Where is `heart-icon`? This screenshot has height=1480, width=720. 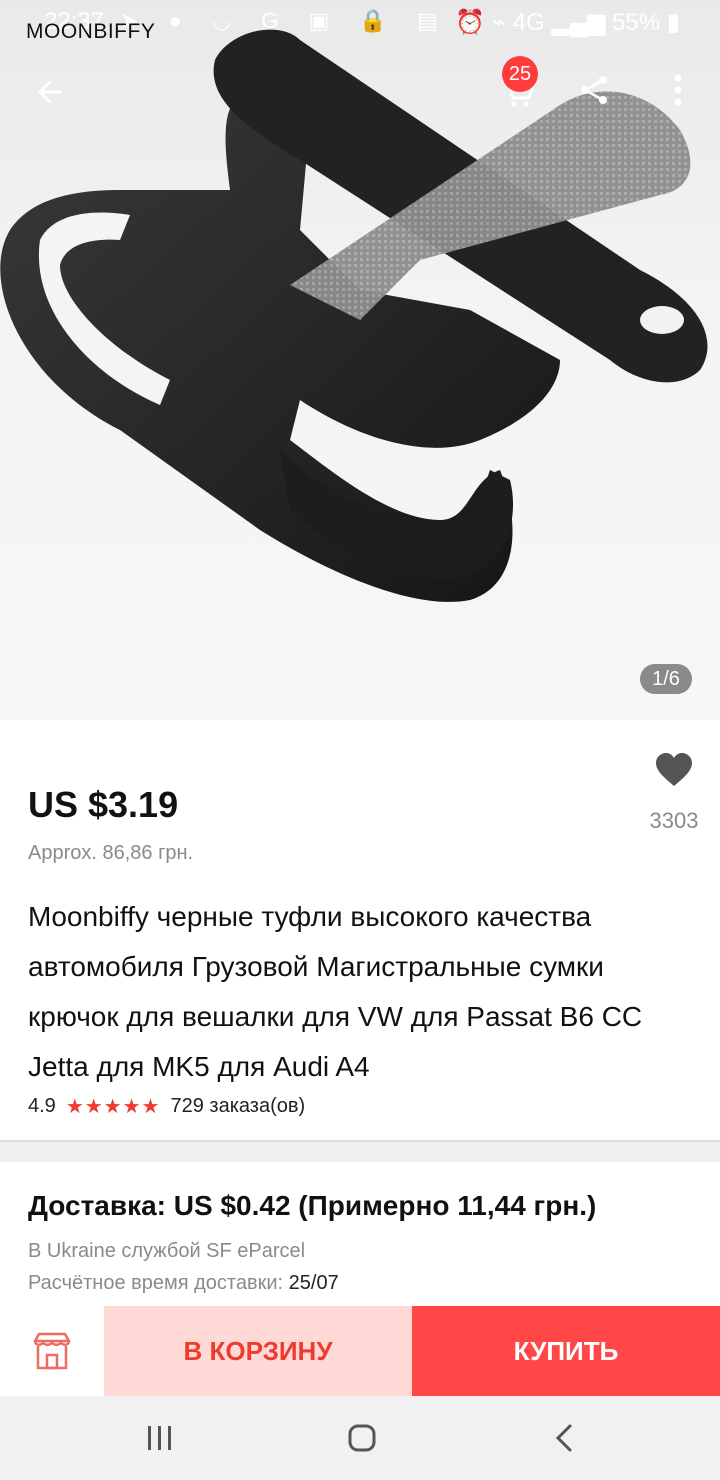 heart-icon is located at coordinates (674, 769).